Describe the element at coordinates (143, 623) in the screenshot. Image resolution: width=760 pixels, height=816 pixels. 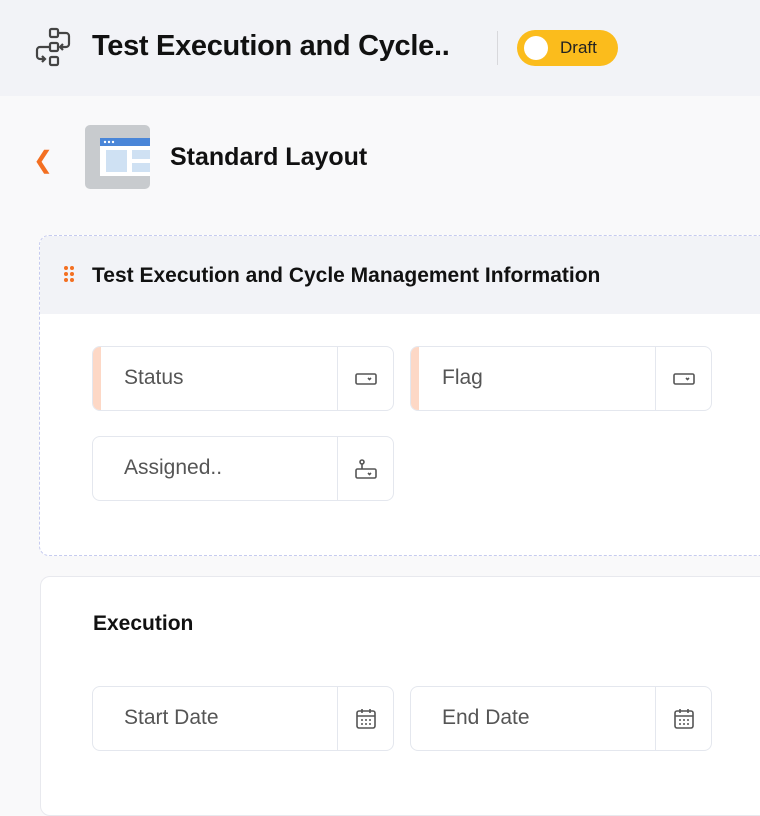
I see `section-title: Execution` at that location.